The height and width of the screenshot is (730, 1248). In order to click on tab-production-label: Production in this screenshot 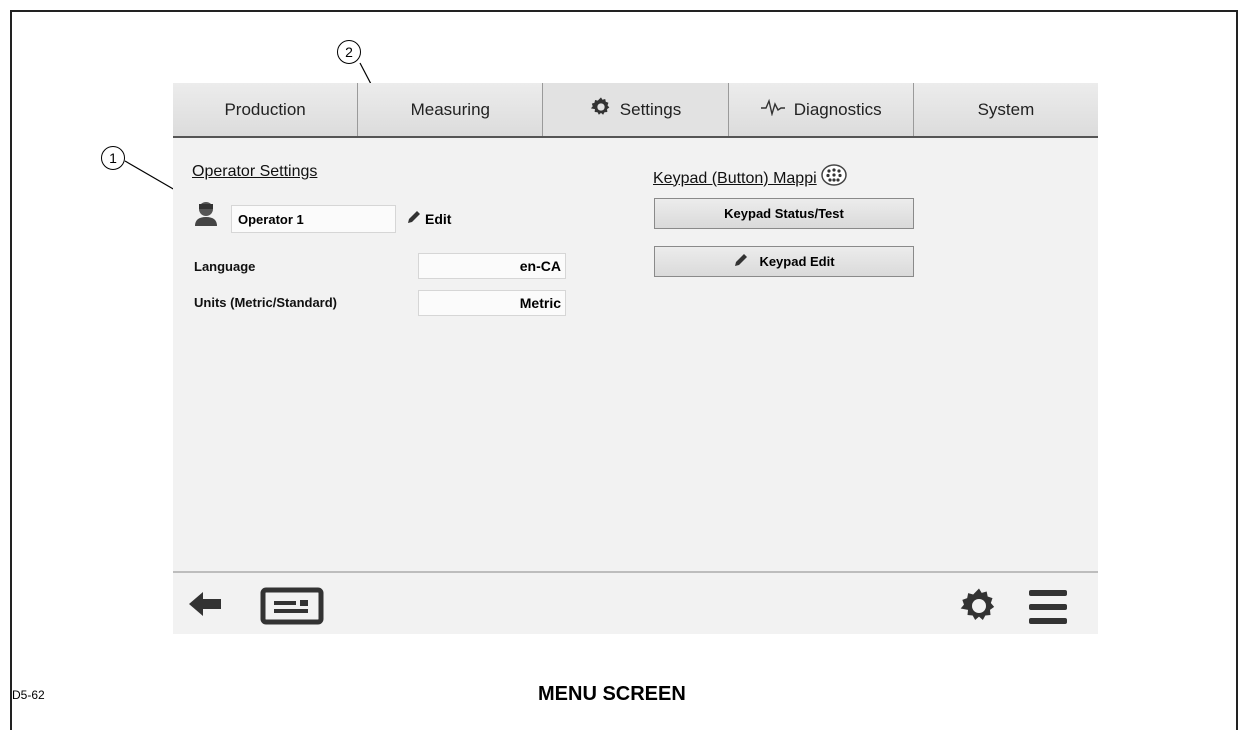, I will do `click(265, 109)`.